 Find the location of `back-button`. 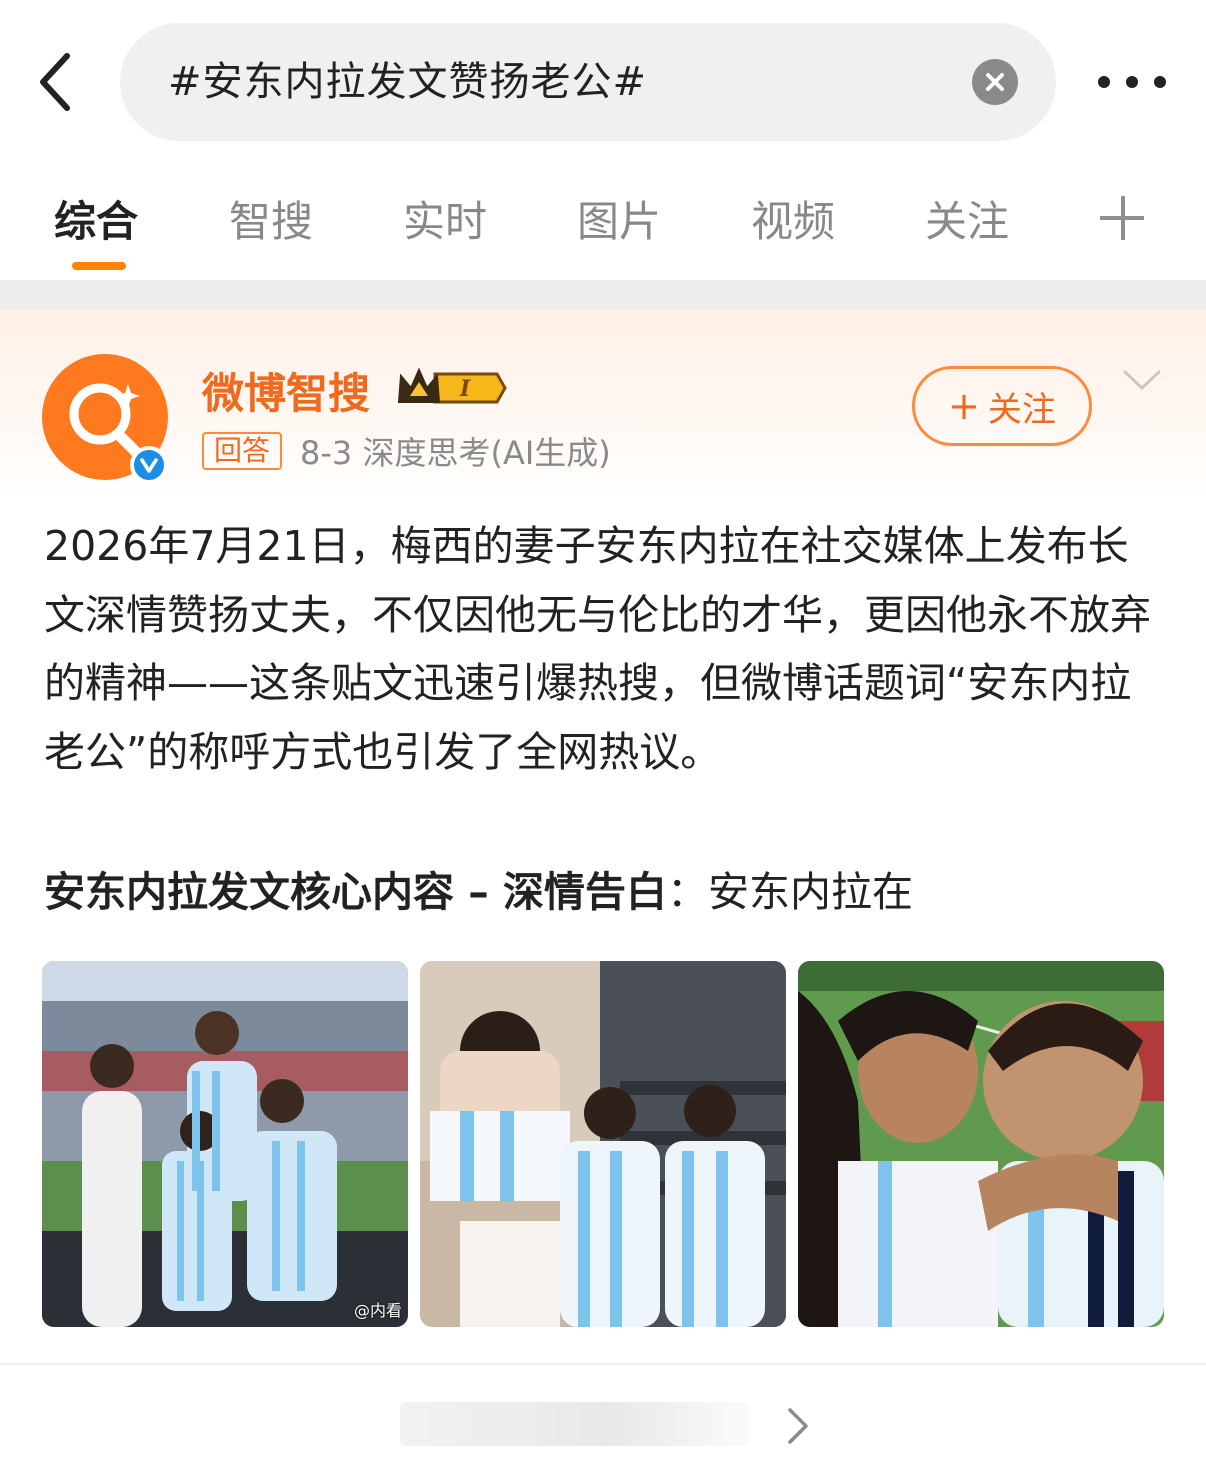

back-button is located at coordinates (55, 82).